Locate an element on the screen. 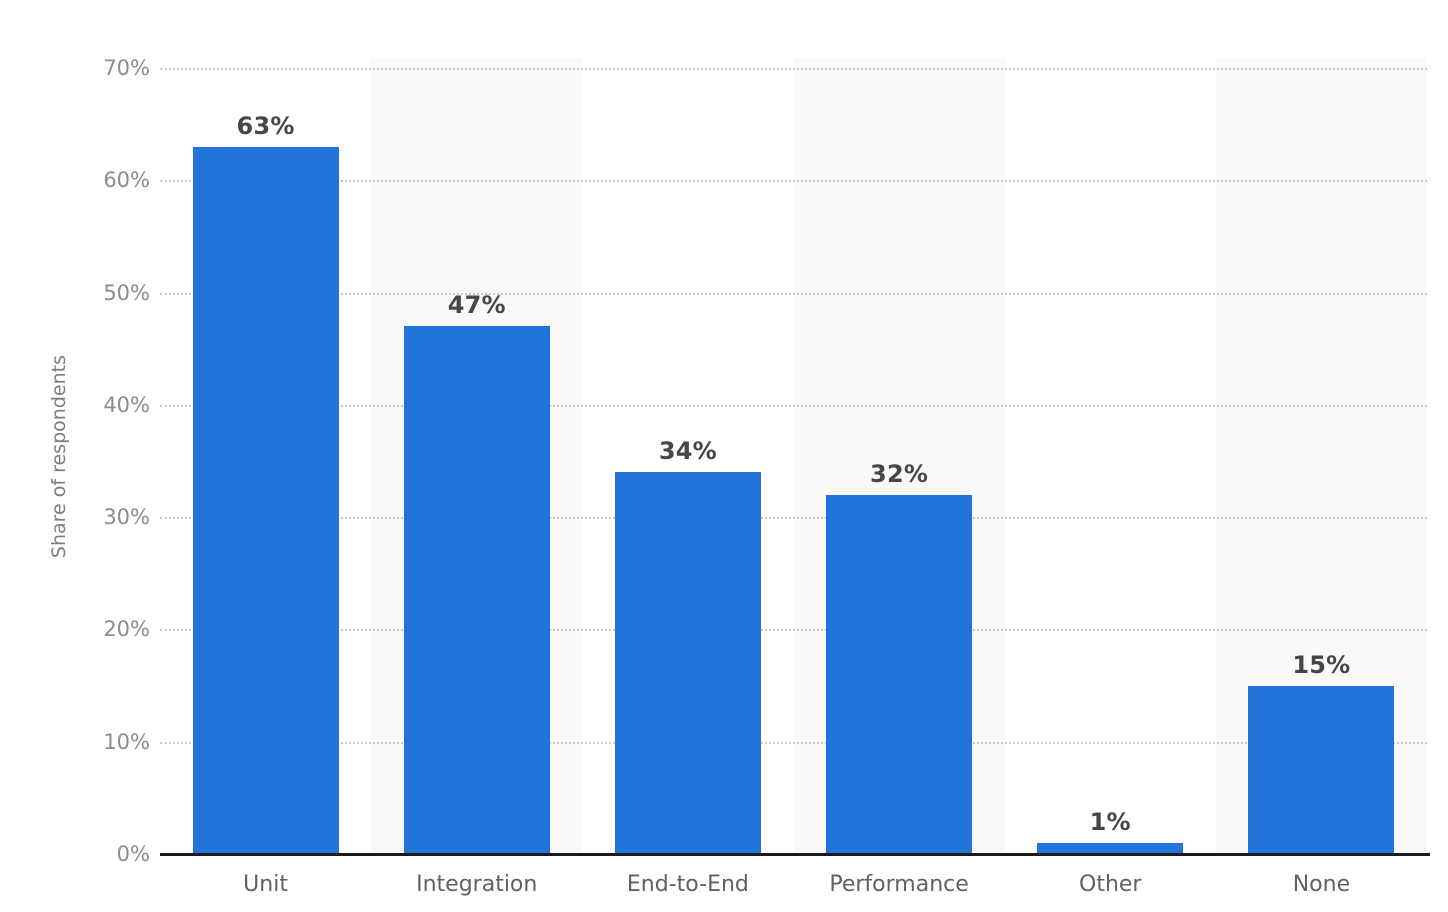 This screenshot has height=912, width=1448. y-axis-tick-label: 30% is located at coordinates (126, 517).